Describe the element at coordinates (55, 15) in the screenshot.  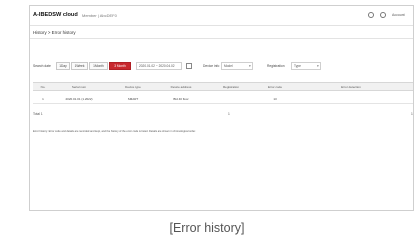
I see `app-logo: A-IBEDSW cloud` at that location.